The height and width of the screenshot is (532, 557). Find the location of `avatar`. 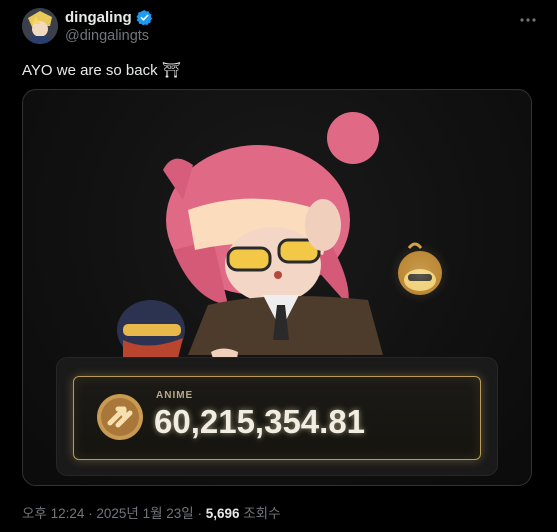

avatar is located at coordinates (40, 26).